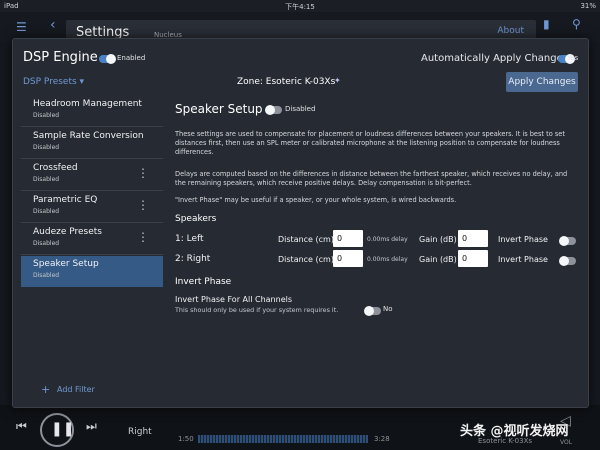  Describe the element at coordinates (60, 57) in the screenshot. I see `dialog-title: DSP Engine` at that location.